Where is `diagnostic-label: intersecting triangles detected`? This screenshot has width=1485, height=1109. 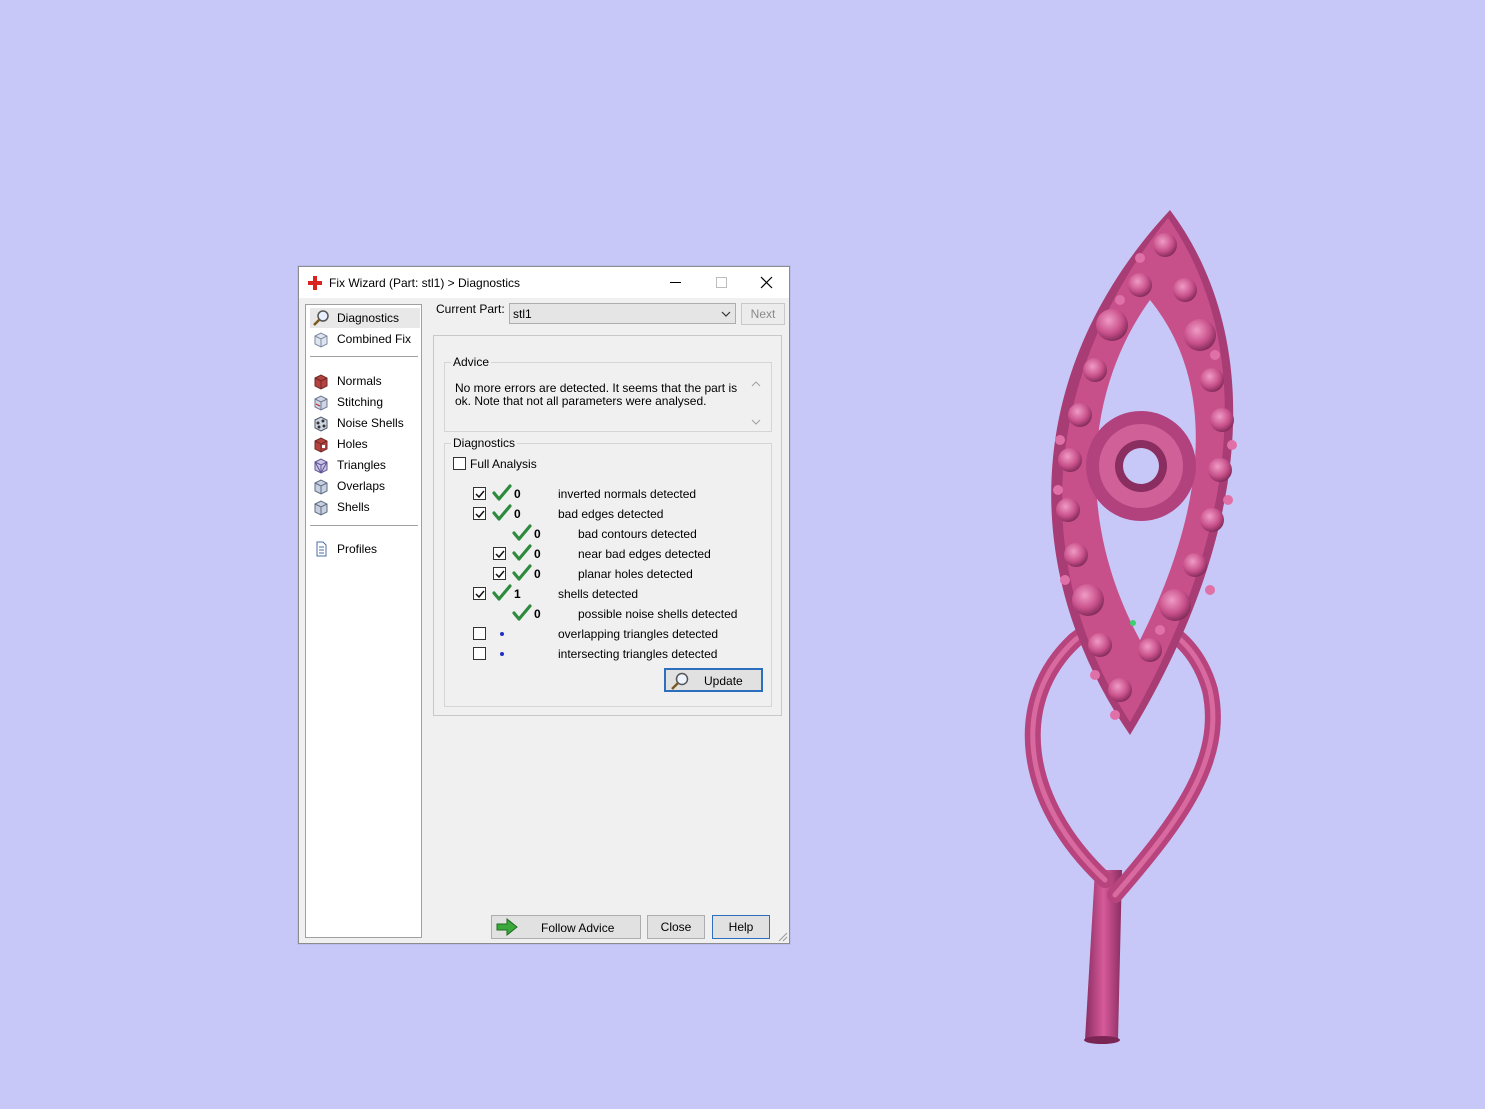
diagnostic-label: intersecting triangles detected is located at coordinates (638, 654).